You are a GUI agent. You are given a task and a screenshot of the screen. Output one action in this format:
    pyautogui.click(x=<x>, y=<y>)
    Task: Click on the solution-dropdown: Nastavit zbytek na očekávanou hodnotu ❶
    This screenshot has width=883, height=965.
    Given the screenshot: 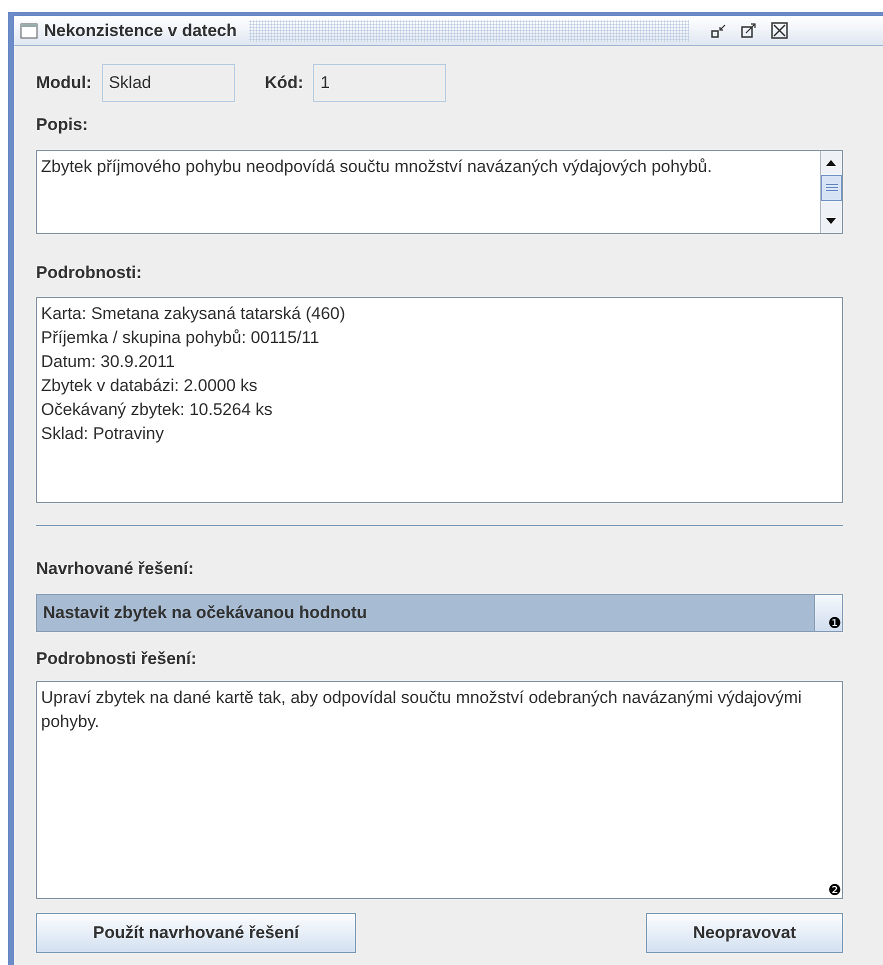 What is the action you would take?
    pyautogui.click(x=439, y=613)
    